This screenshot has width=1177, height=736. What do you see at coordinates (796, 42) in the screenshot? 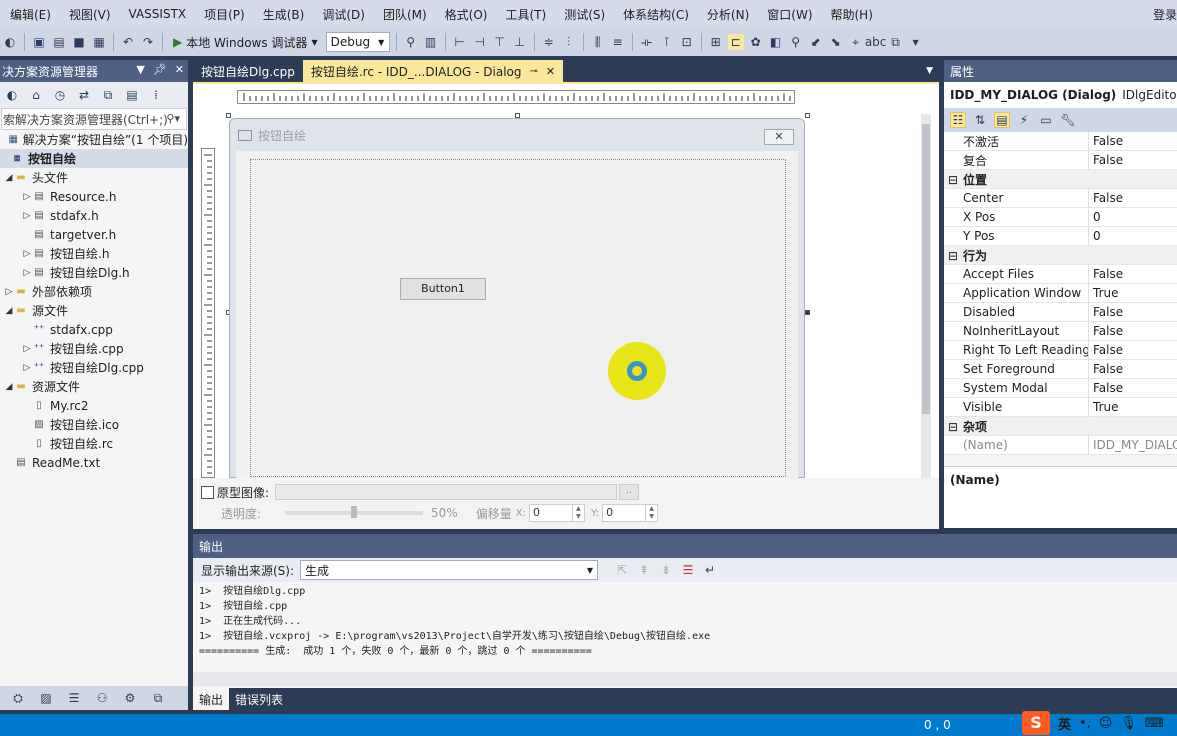
I see `find-symbol-icon: ⚲` at bounding box center [796, 42].